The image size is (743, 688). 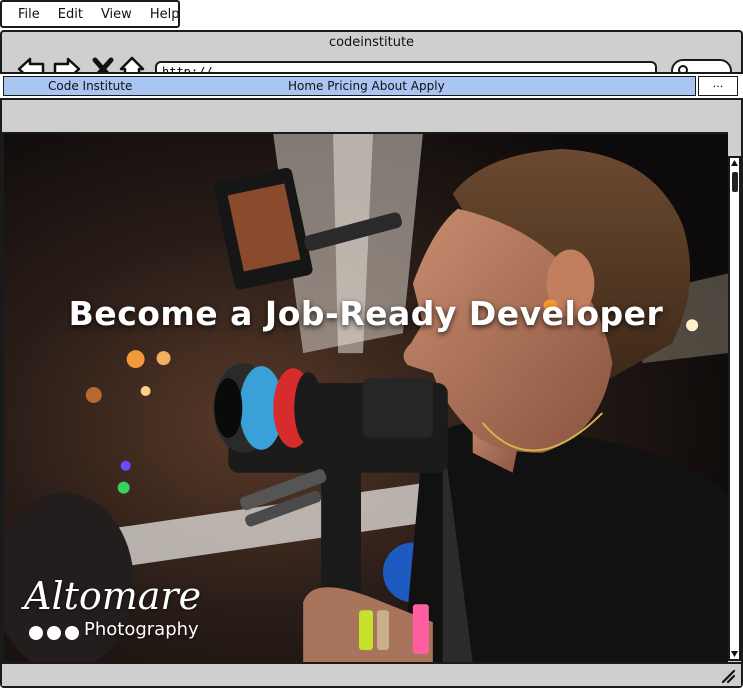 What do you see at coordinates (54, 633) in the screenshot?
I see `watermark-dots-icon` at bounding box center [54, 633].